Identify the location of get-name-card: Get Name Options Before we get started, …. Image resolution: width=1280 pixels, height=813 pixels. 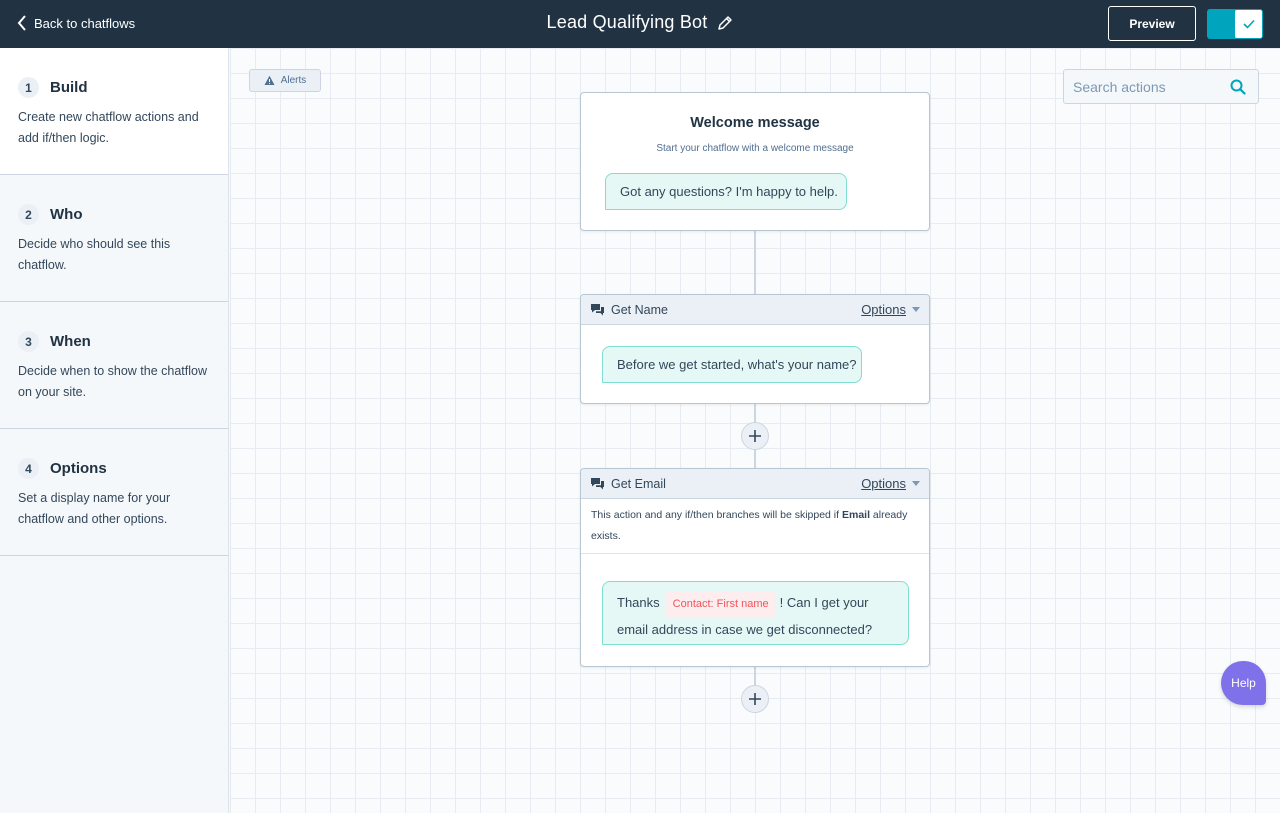
(755, 349).